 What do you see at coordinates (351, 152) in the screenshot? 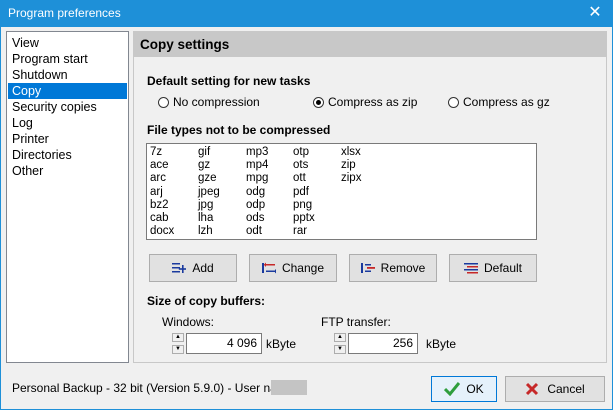
I see `filetype-item: xlsx` at bounding box center [351, 152].